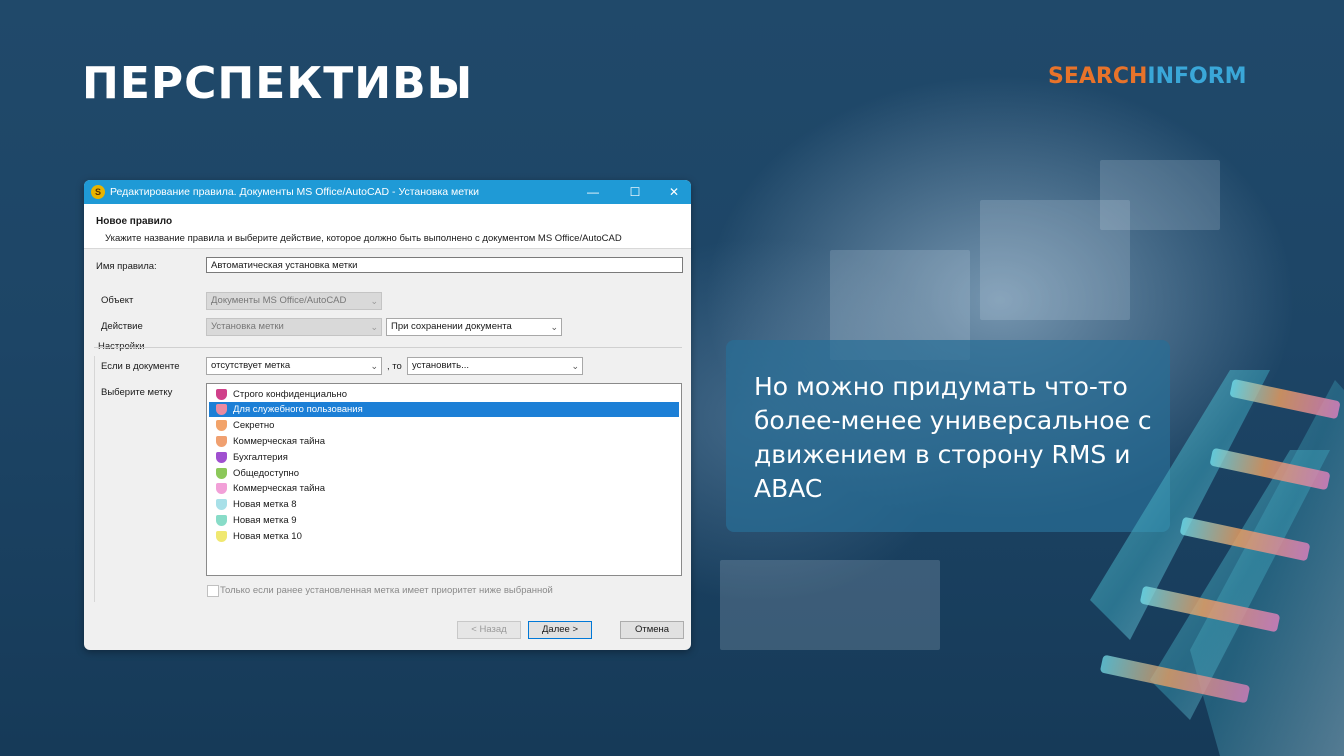  What do you see at coordinates (247, 326) in the screenshot?
I see `action-value: Установка метки` at bounding box center [247, 326].